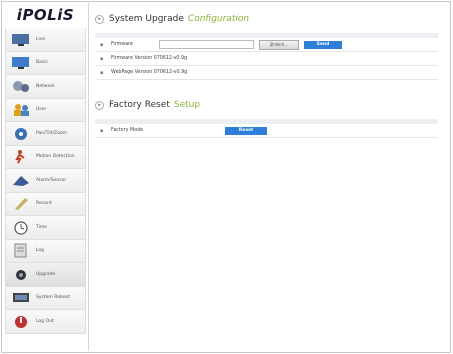 This screenshot has height=354, width=453. Describe the element at coordinates (206, 44) in the screenshot. I see `firmware-file-input` at that location.